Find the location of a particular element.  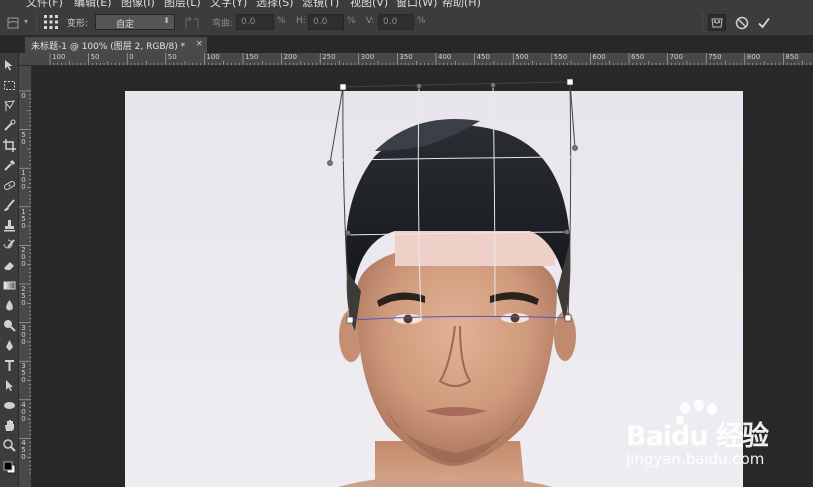

ruler-label: 600 is located at coordinates (599, 57).